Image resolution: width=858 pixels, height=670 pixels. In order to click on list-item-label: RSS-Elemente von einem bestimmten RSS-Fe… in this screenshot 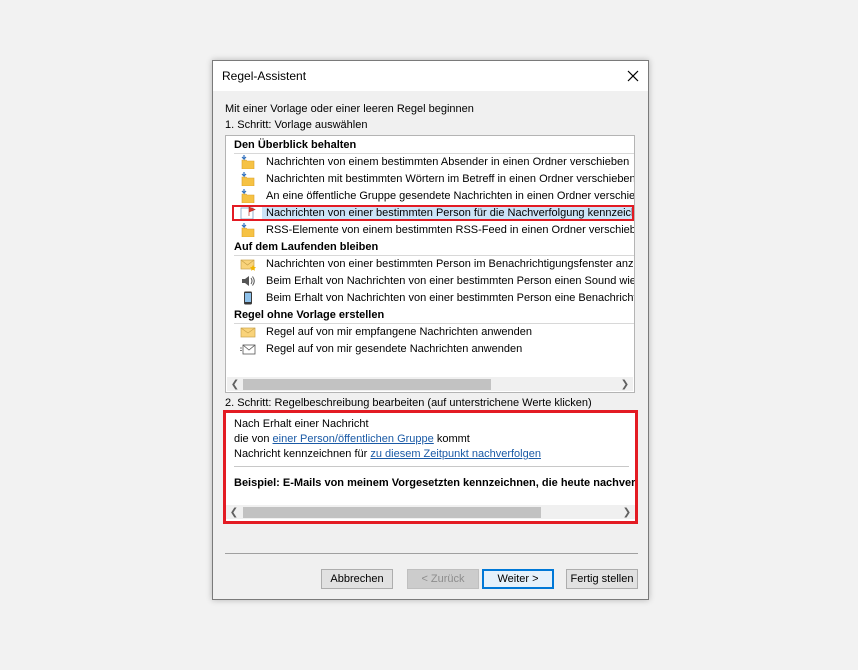, I will do `click(450, 230)`.